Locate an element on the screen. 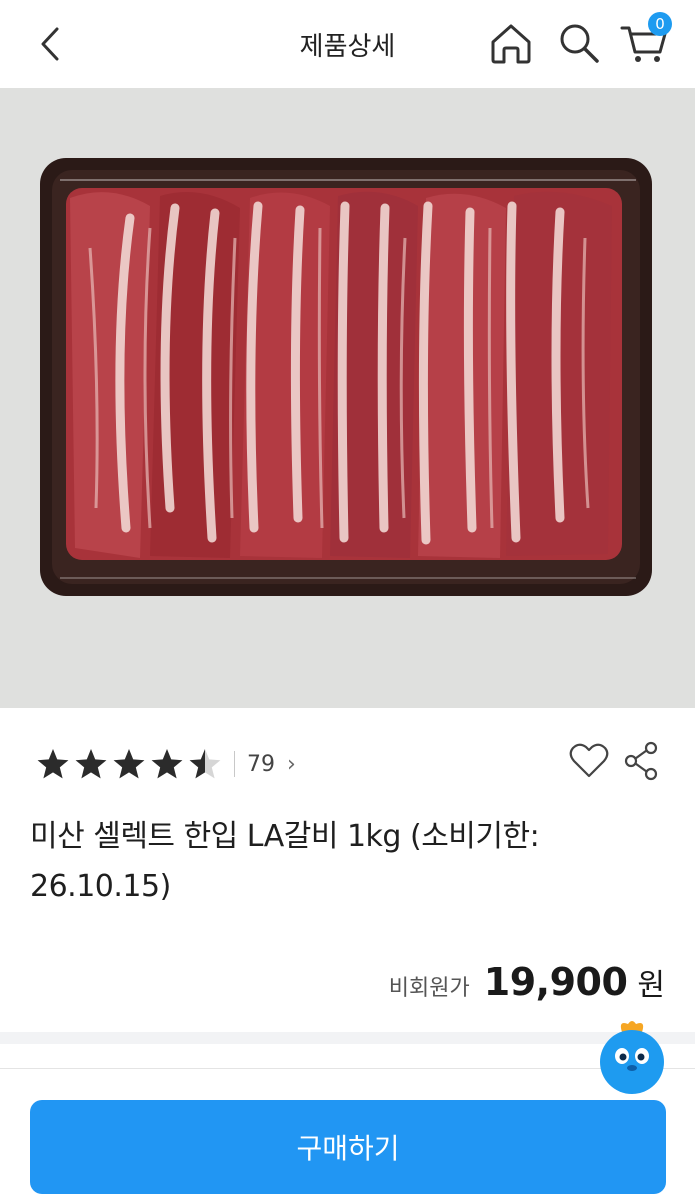 The image size is (695, 1200). share-icon is located at coordinates (641, 761).